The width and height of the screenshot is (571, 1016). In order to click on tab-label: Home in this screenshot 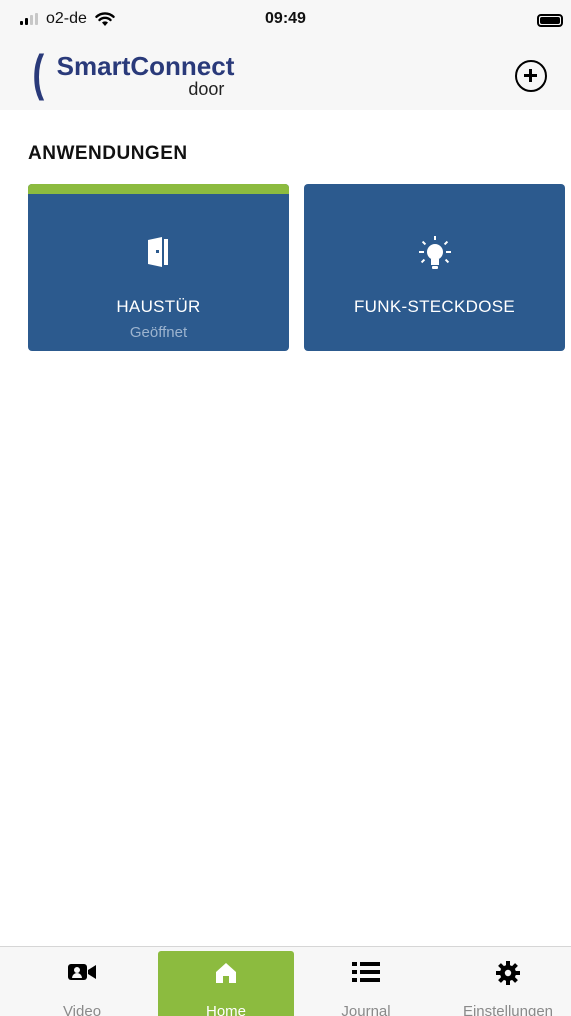, I will do `click(225, 1009)`.